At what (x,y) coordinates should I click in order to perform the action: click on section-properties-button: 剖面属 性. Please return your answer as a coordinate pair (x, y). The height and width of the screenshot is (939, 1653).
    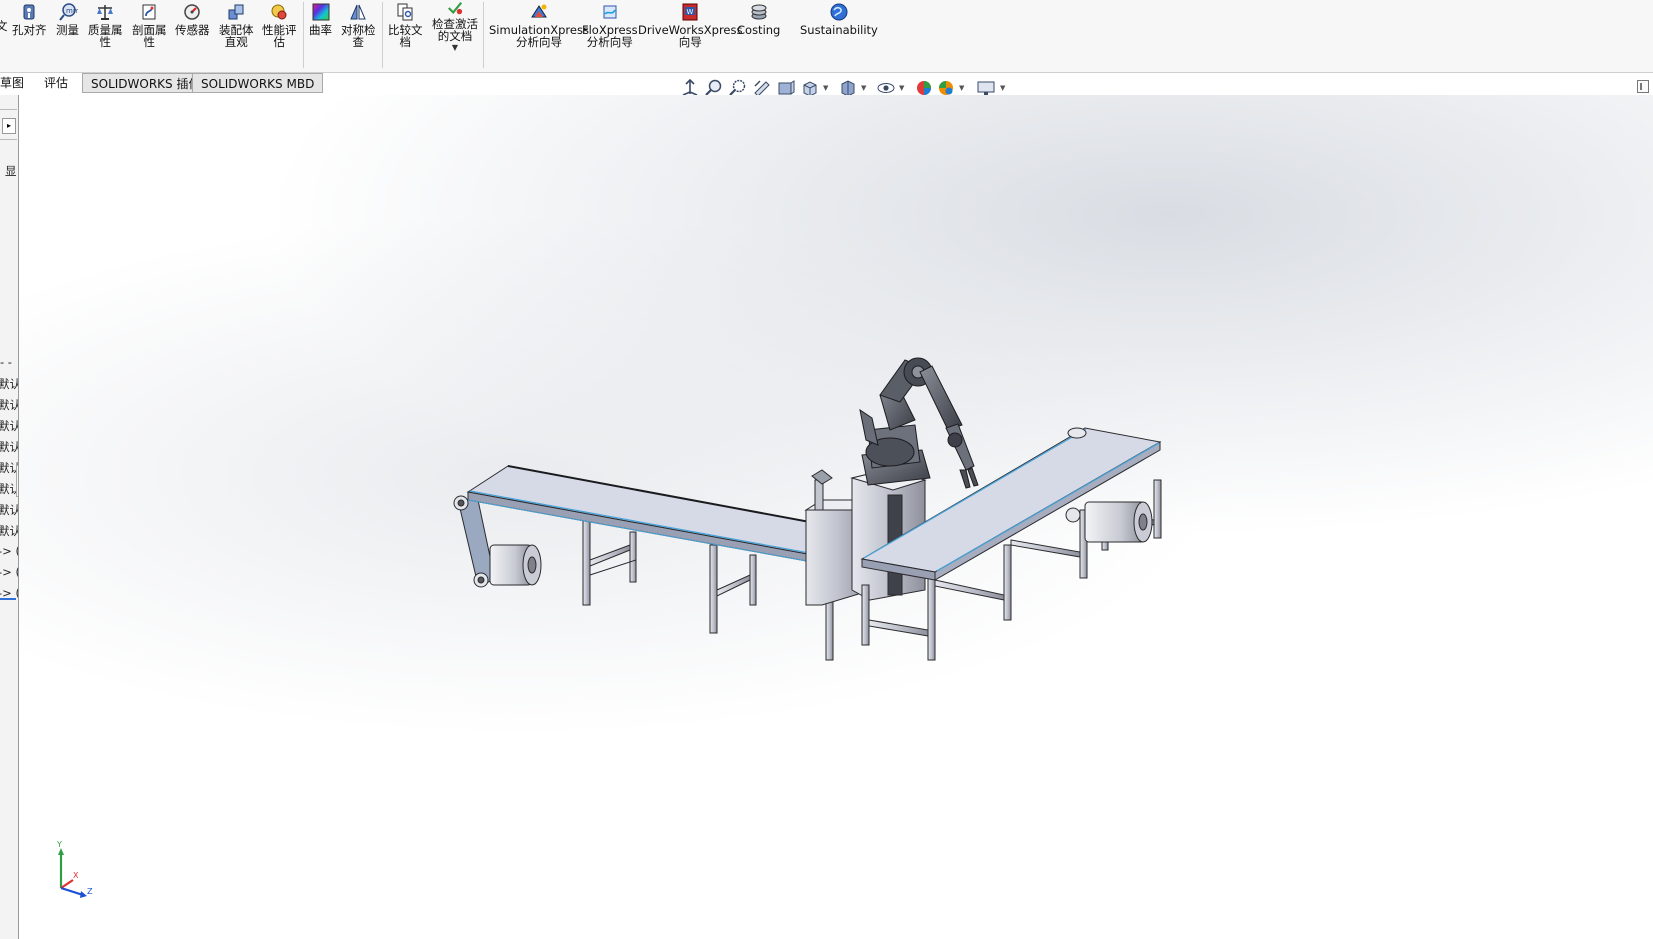
    Looking at the image, I should click on (149, 25).